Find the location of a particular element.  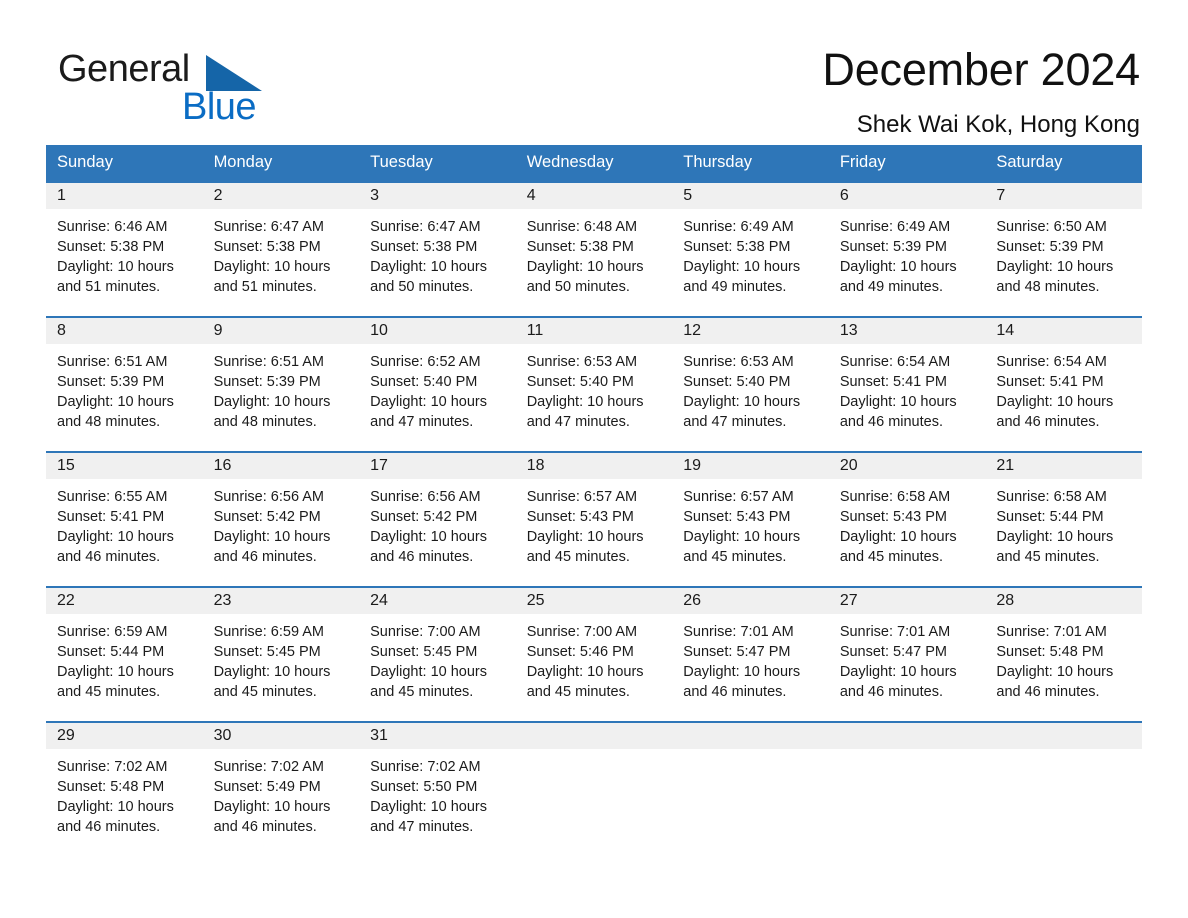

day-number: 22 is located at coordinates (124, 601).